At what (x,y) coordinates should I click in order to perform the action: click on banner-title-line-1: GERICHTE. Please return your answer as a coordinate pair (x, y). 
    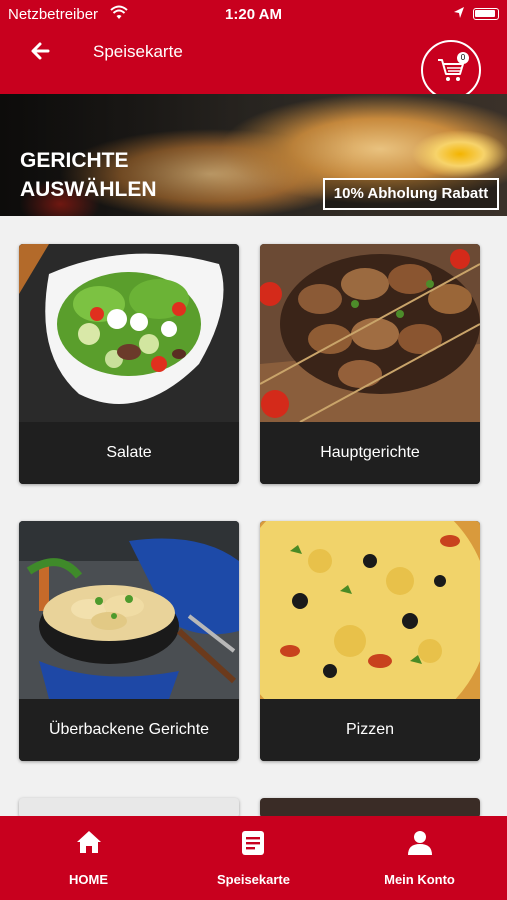
    Looking at the image, I should click on (74, 160).